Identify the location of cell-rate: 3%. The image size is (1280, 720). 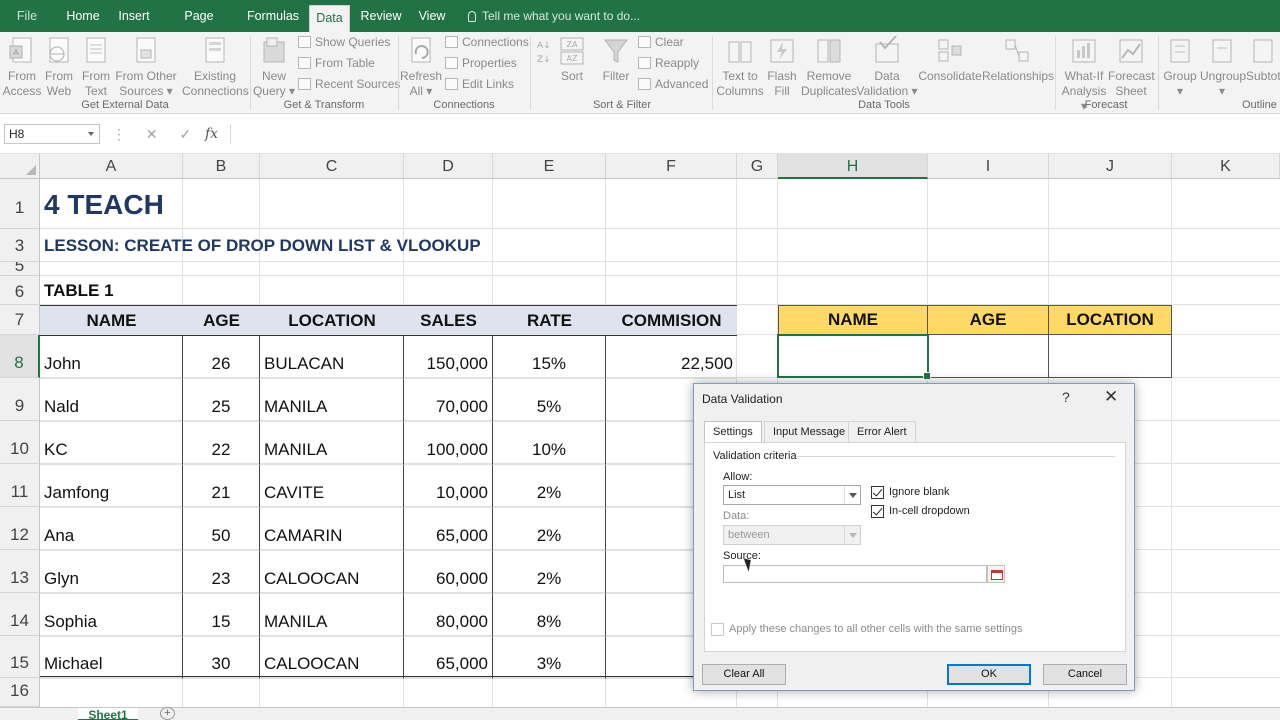
(549, 658).